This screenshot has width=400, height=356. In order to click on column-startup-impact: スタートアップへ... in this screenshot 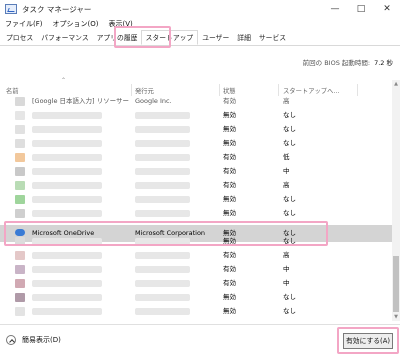, I will do `click(311, 90)`.